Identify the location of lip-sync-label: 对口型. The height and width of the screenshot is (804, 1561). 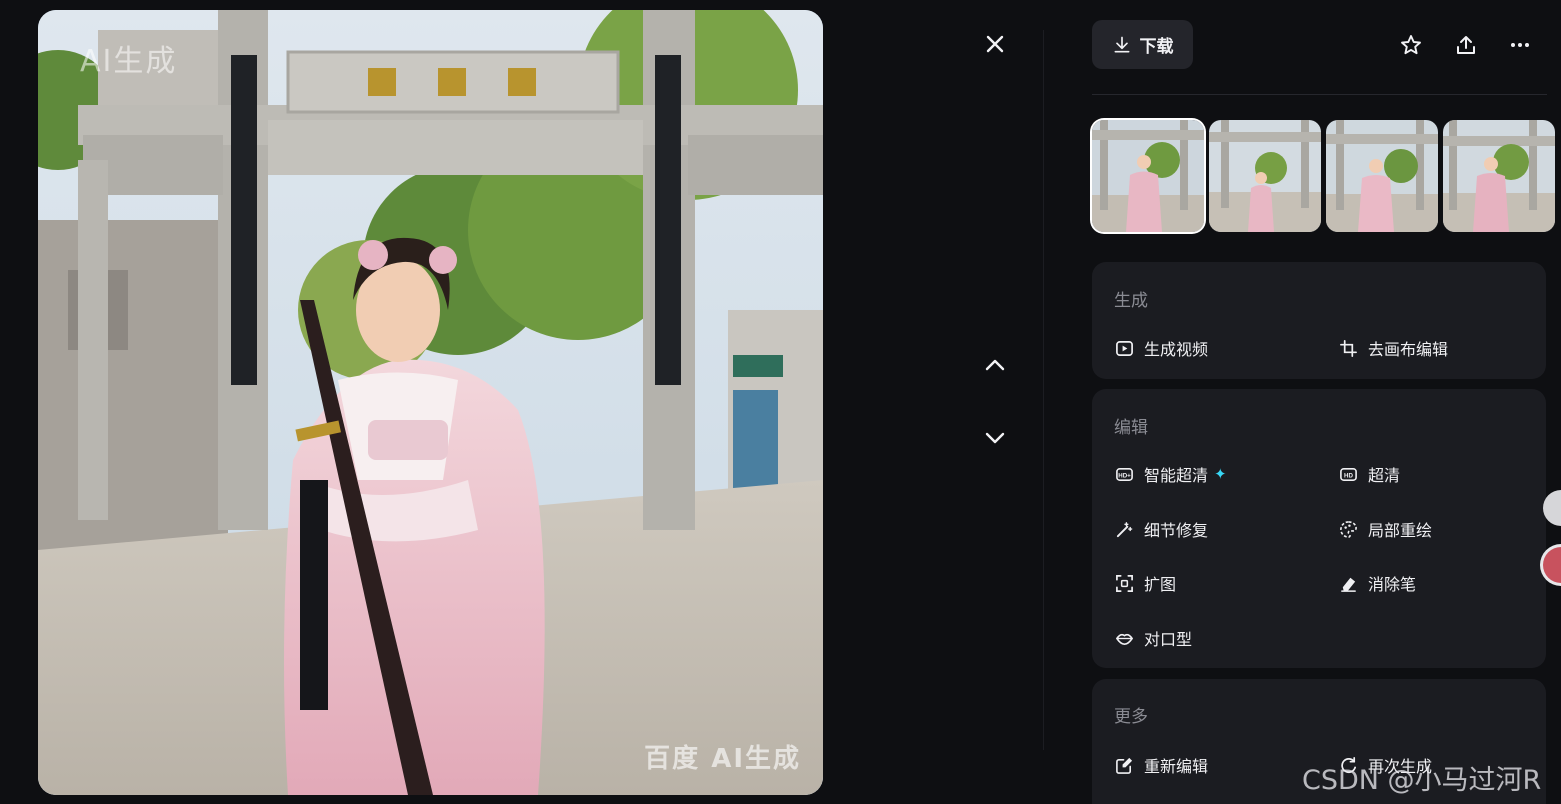
(1168, 640).